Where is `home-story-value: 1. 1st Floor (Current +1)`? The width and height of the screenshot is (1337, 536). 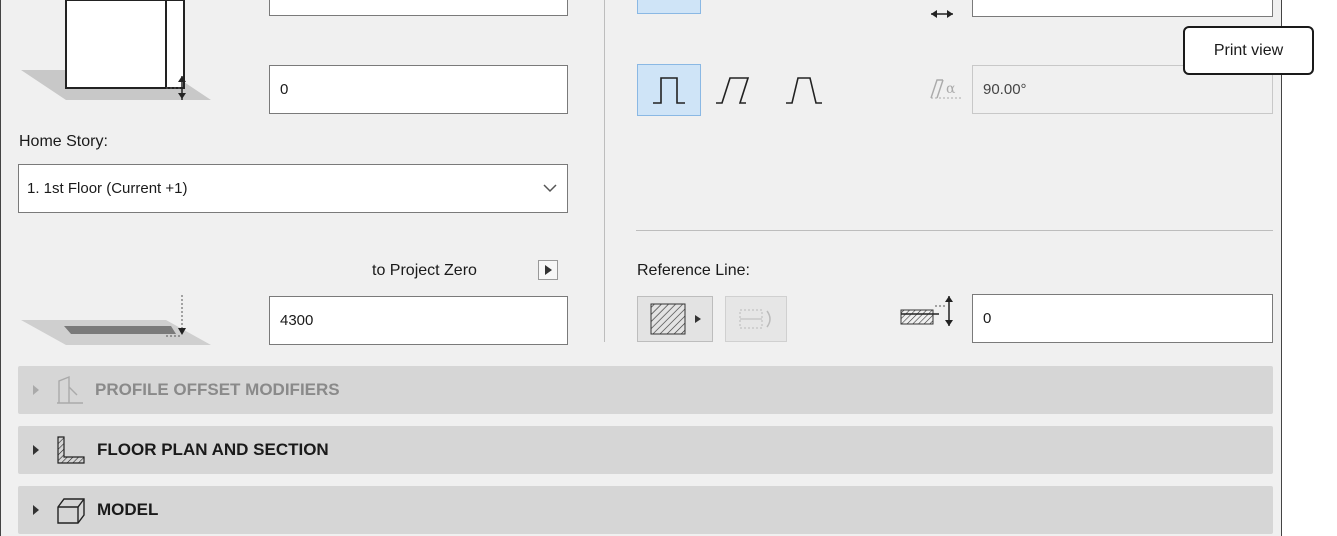
home-story-value: 1. 1st Floor (Current +1) is located at coordinates (107, 188).